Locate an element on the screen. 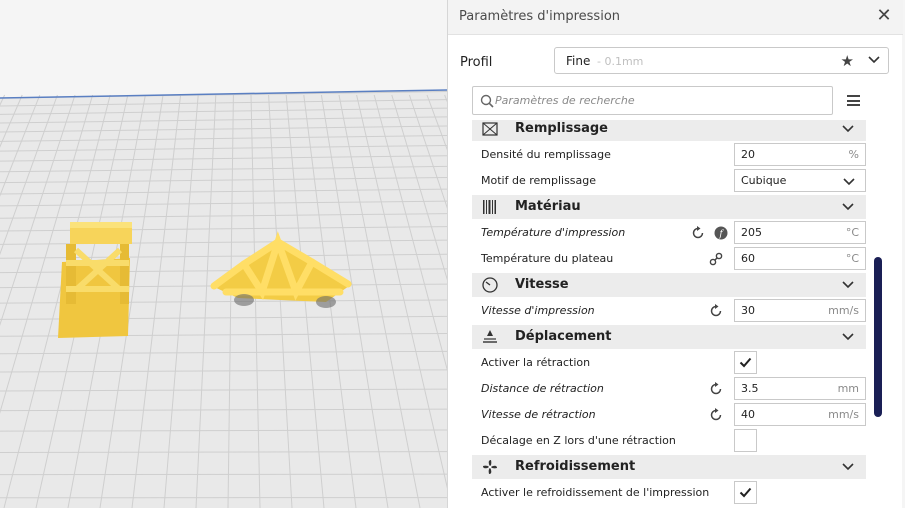  field-value: 30 is located at coordinates (748, 310).